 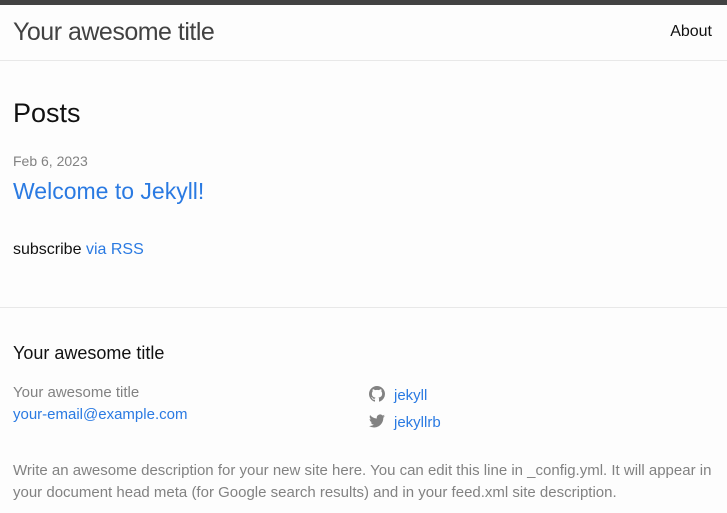 I want to click on github-link: jekyll, so click(x=410, y=396).